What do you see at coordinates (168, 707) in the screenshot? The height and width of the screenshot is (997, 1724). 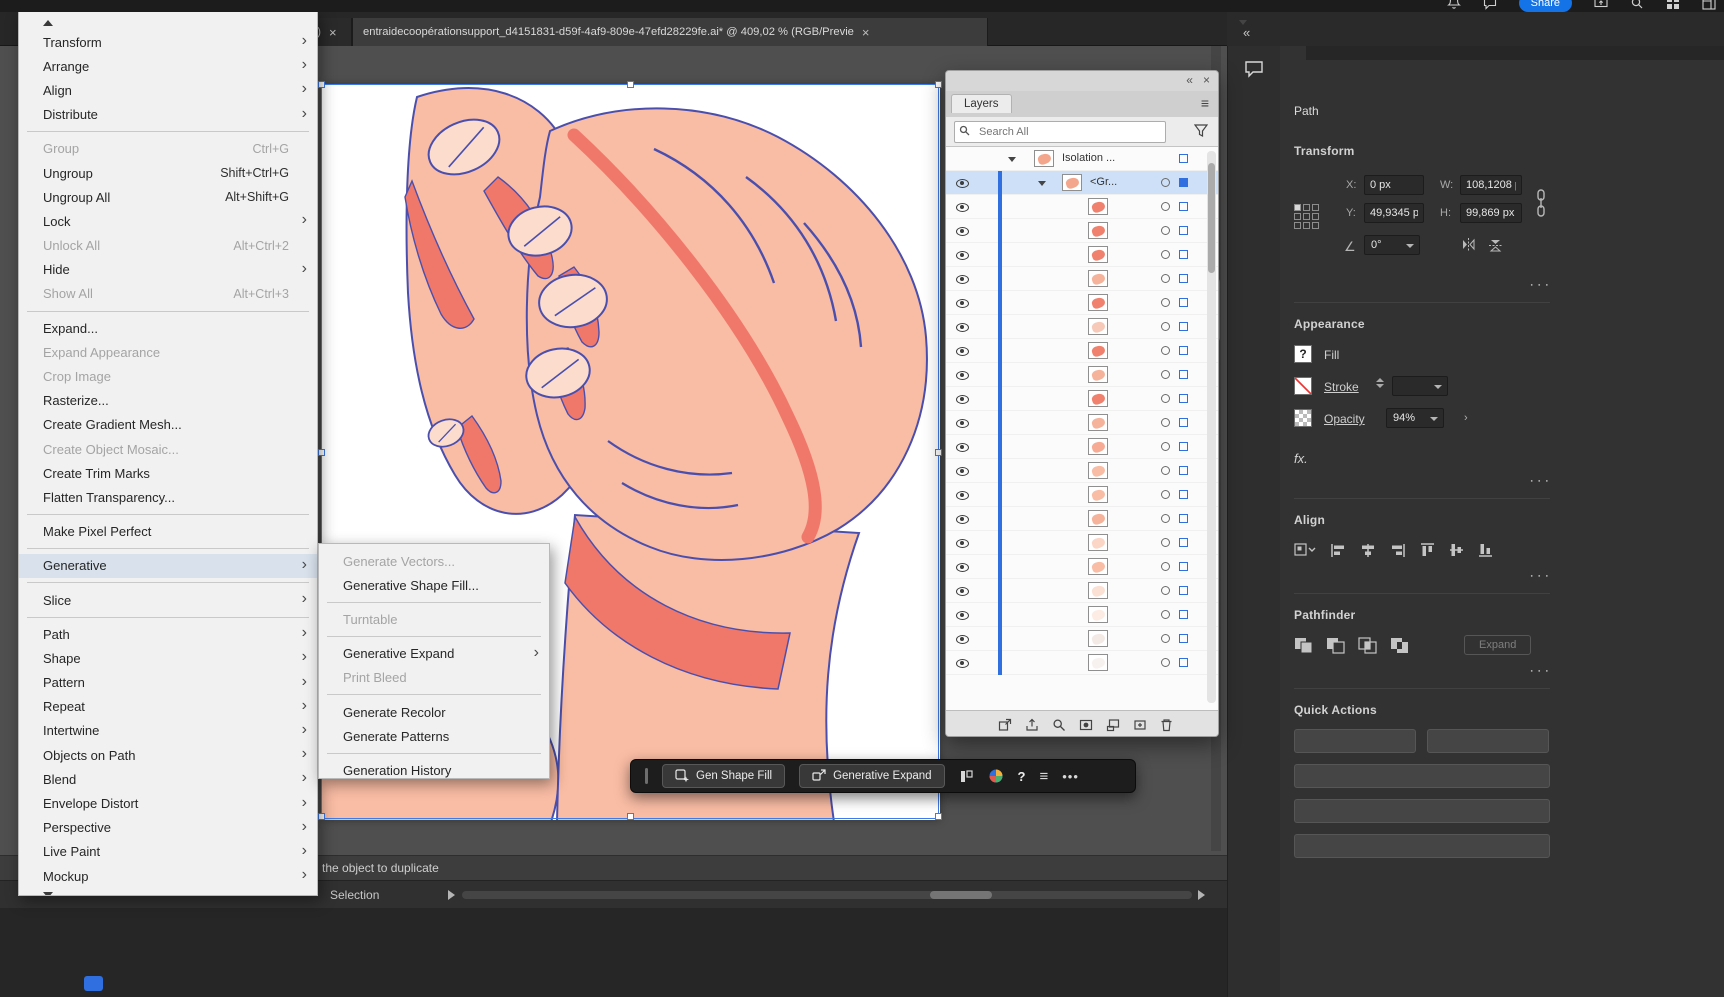 I see `menu-item: Repeat` at bounding box center [168, 707].